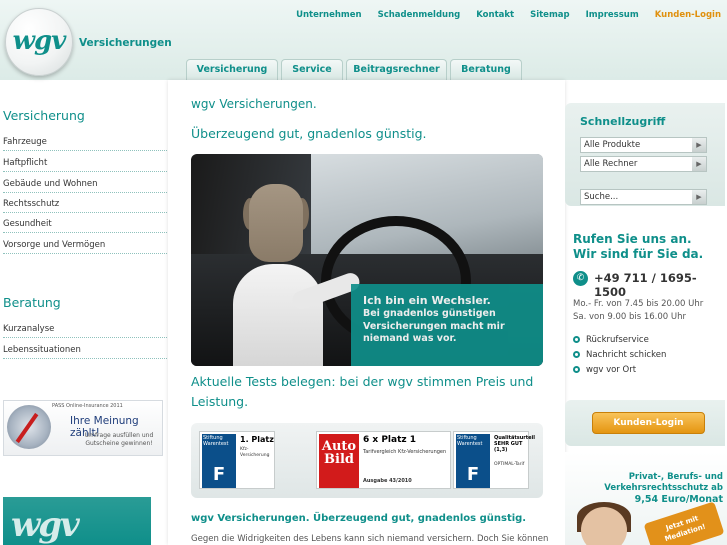 This screenshot has width=727, height=545. Describe the element at coordinates (85, 223) in the screenshot. I see `nav-item-gesundheit: Gesundheit` at that location.